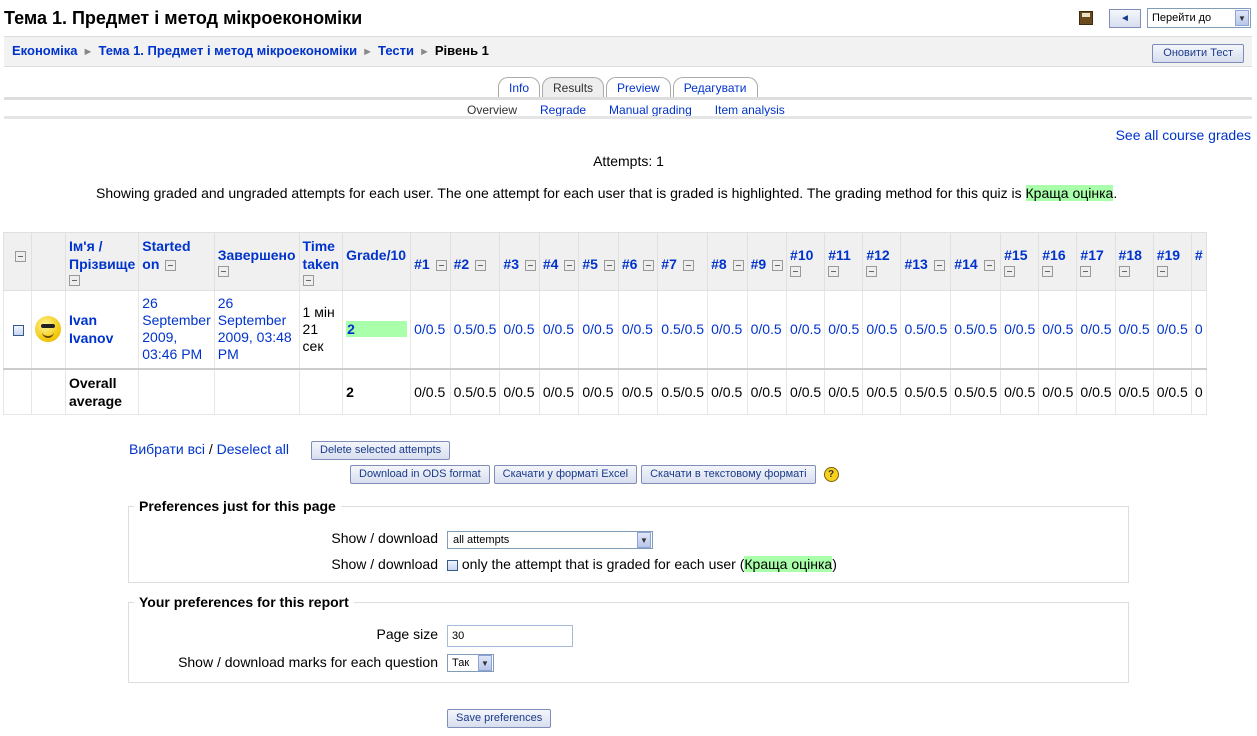  What do you see at coordinates (227, 50) in the screenshot?
I see `breadcrumb-topic: Тема 1. Предмет і метод мікроекономіки` at bounding box center [227, 50].